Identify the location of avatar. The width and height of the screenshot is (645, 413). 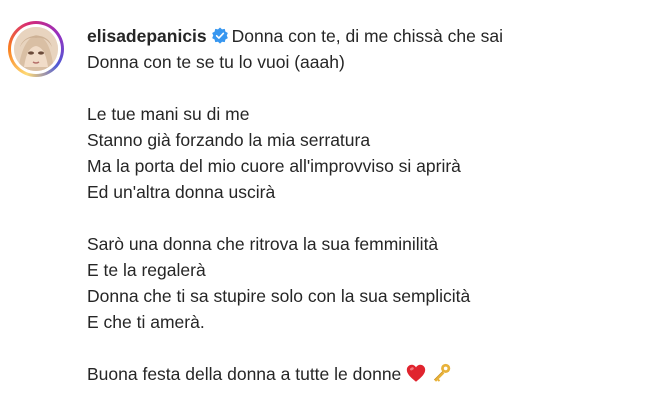
(36, 49).